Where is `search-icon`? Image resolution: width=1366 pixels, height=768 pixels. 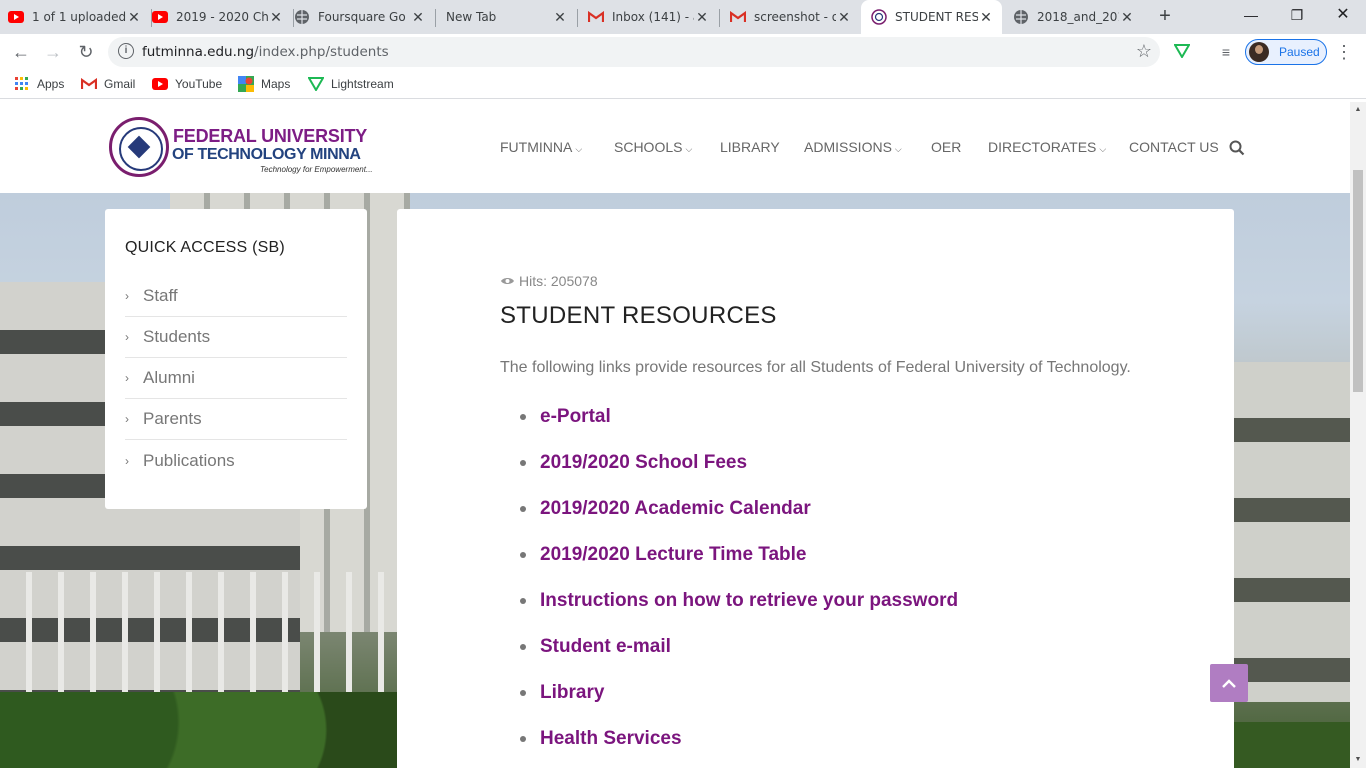
search-icon is located at coordinates (1237, 148).